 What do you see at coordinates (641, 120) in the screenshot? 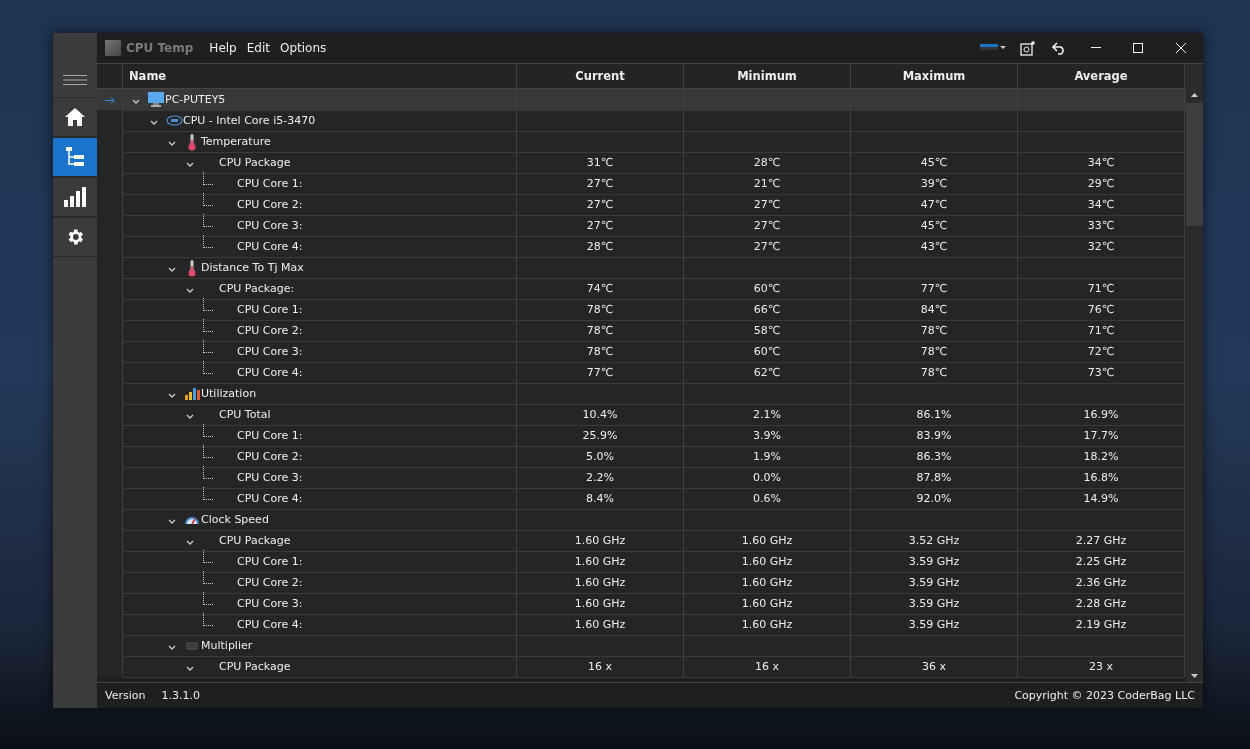
I see `tree-row: CPU - Intel Core i5-3470` at bounding box center [641, 120].